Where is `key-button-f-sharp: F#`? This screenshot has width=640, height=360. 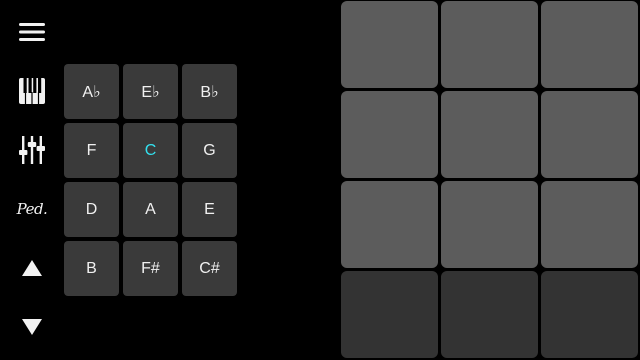 key-button-f-sharp: F# is located at coordinates (150, 268).